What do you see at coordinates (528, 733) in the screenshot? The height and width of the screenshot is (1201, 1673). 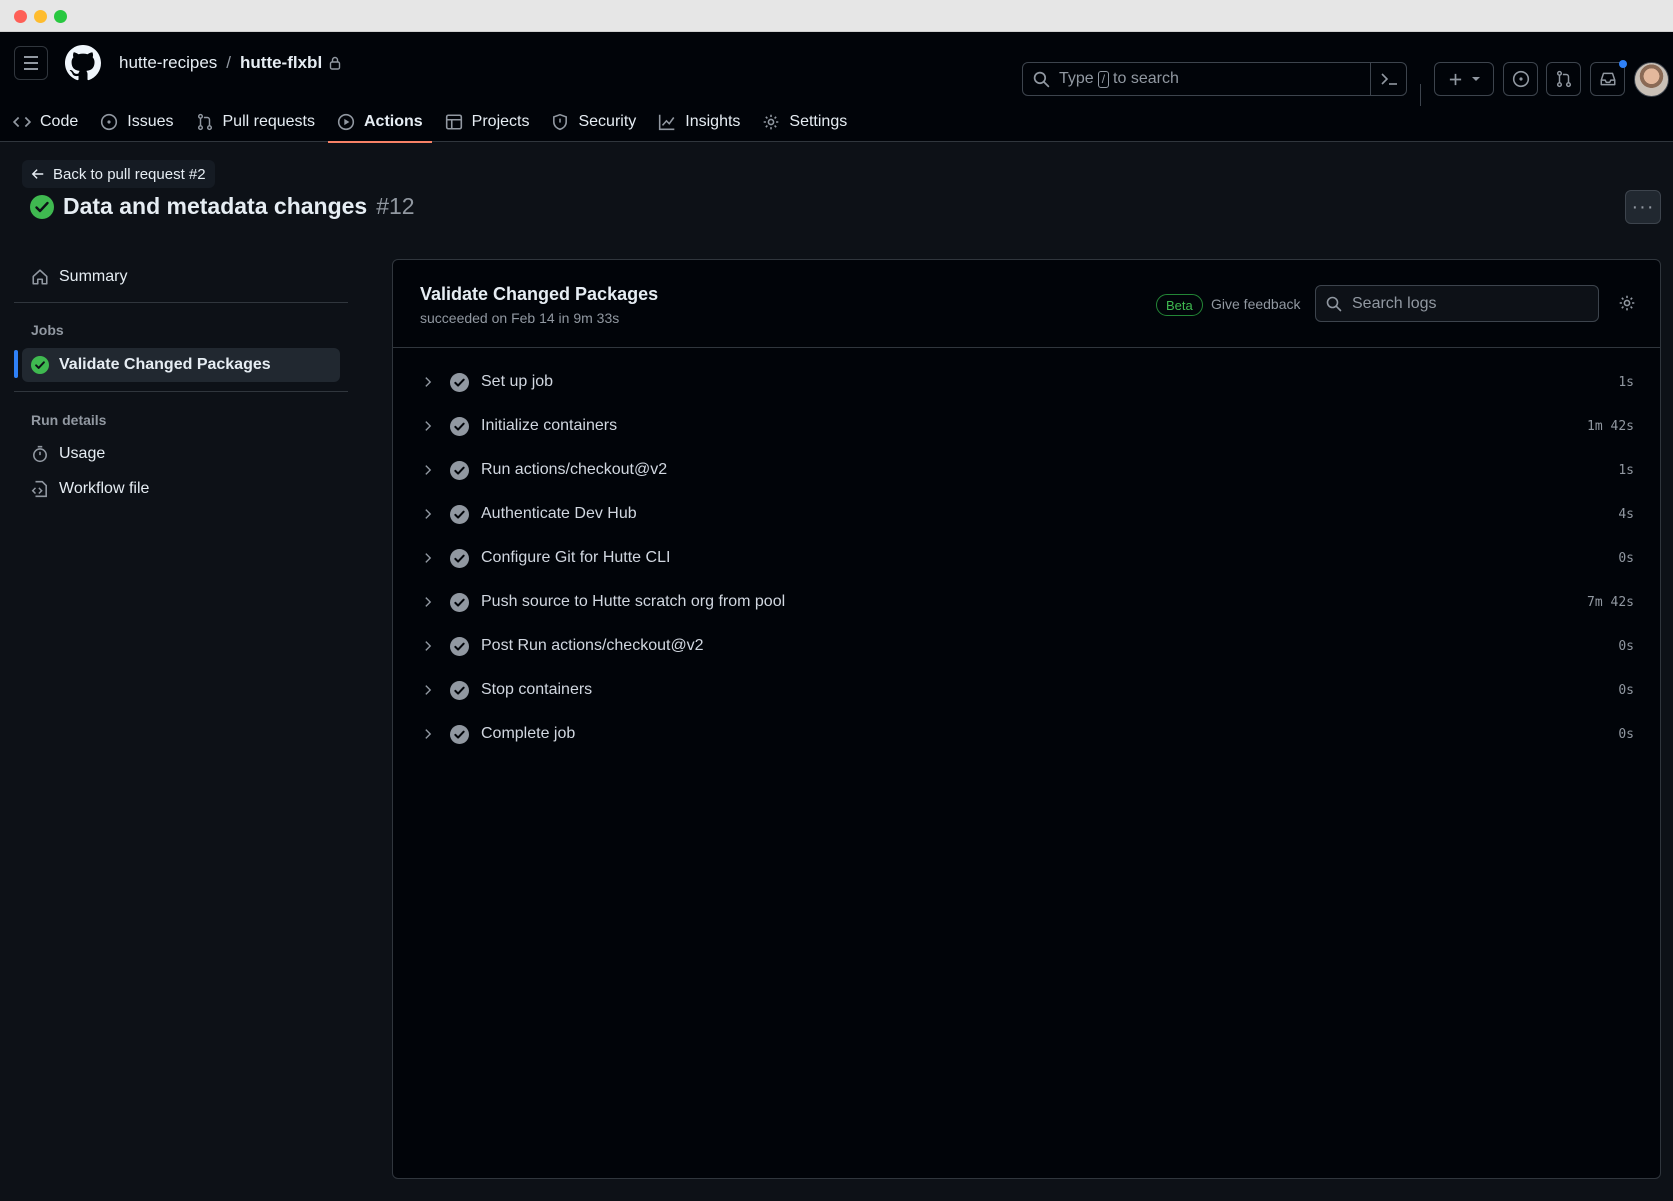 I see `step-name: Complete job` at bounding box center [528, 733].